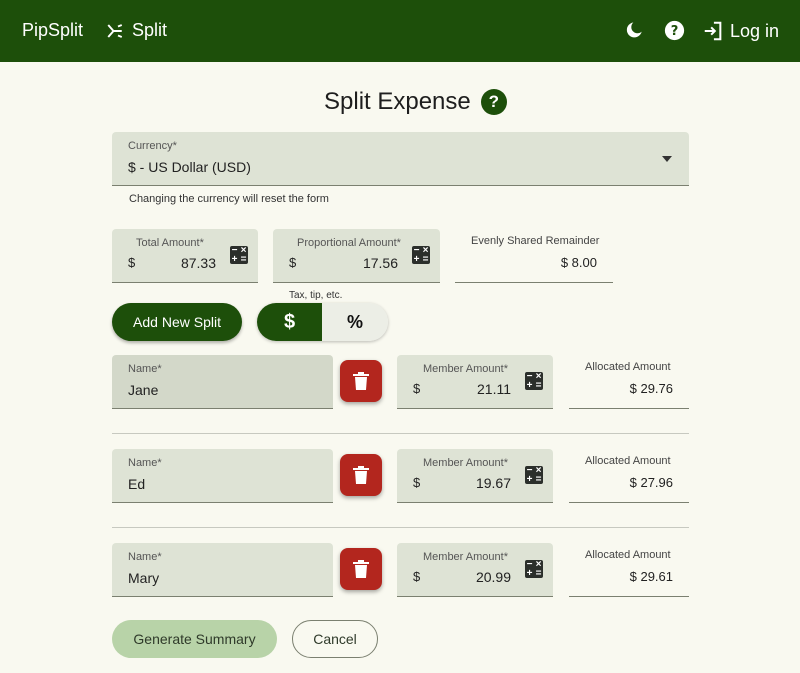 The width and height of the screenshot is (800, 673). Describe the element at coordinates (222, 476) in the screenshot. I see `member-name-field: Name* Ed` at that location.